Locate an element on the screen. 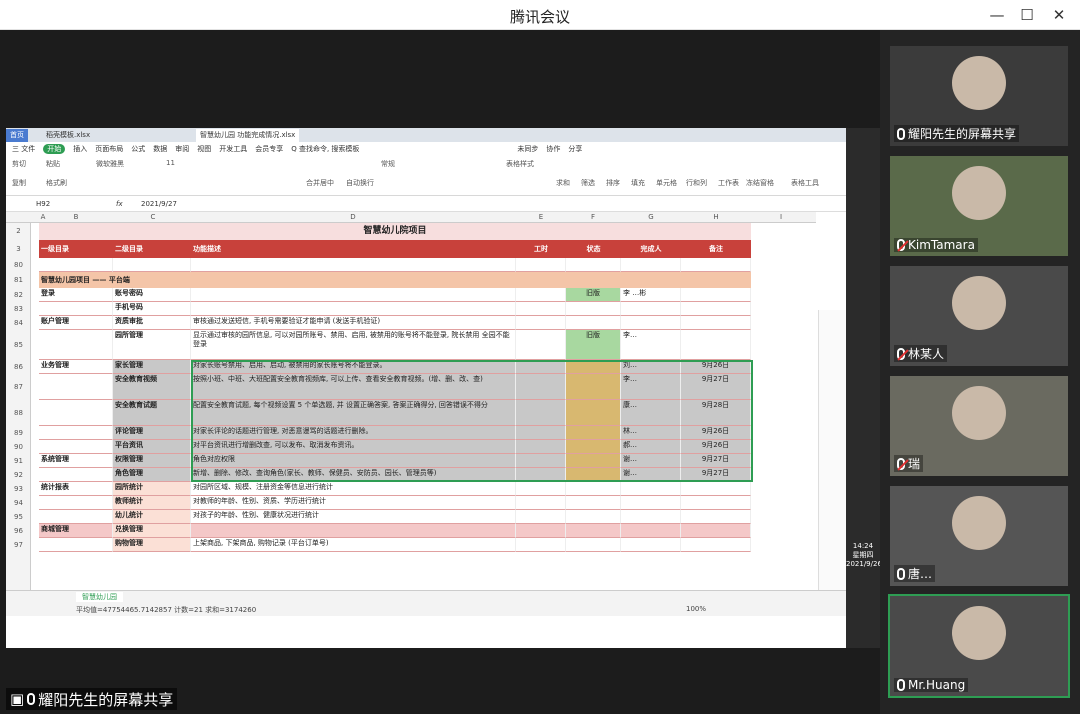 Image resolution: width=1080 pixels, height=714 pixels. close-icon: ✕ is located at coordinates (1059, 15).